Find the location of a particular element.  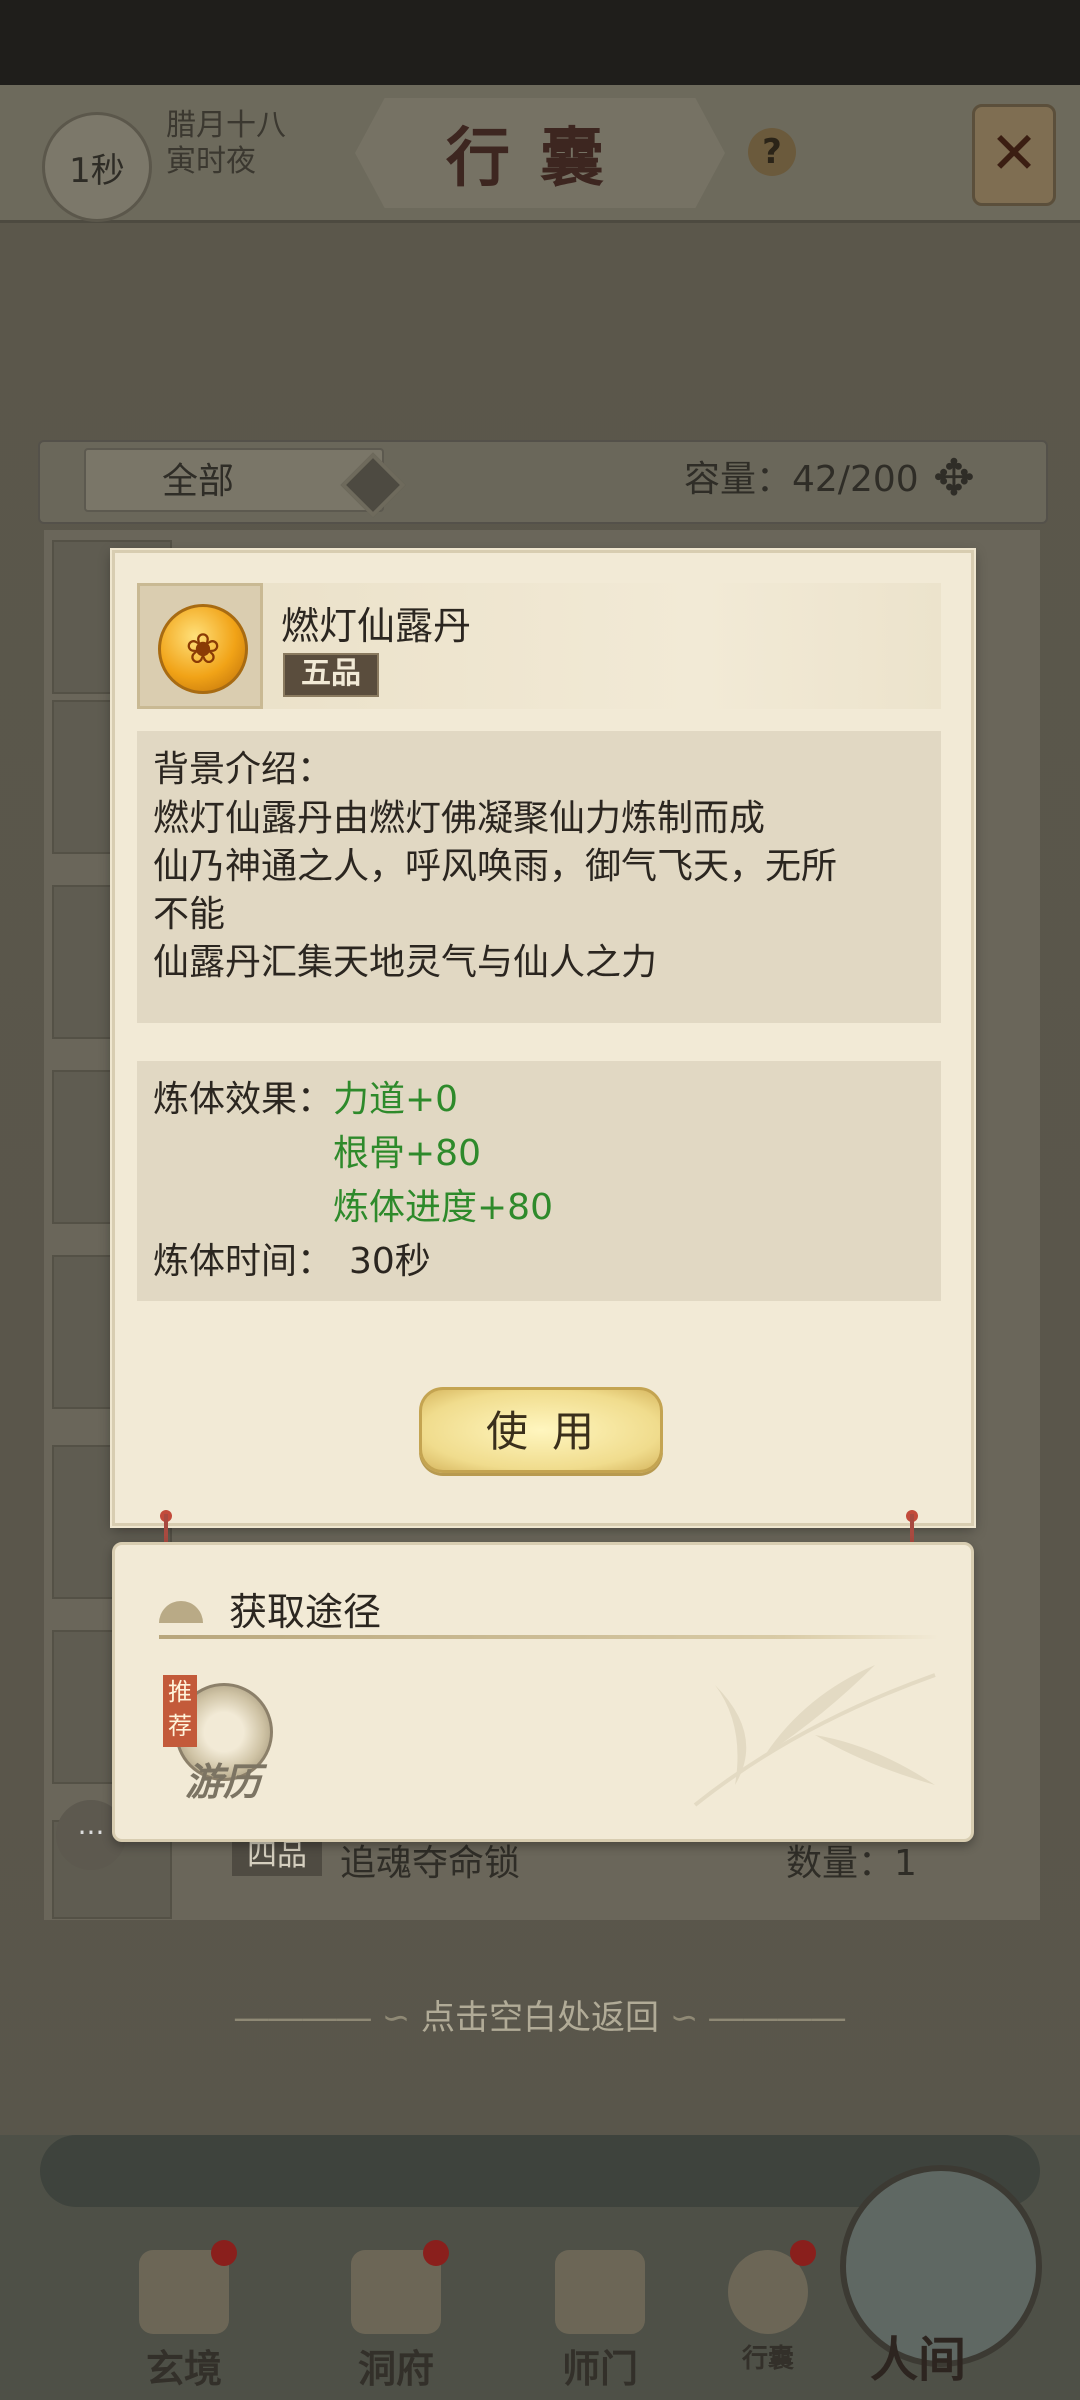

description-line: 仙露丹汇集天地灵气与仙人之力 is located at coordinates (405, 962).